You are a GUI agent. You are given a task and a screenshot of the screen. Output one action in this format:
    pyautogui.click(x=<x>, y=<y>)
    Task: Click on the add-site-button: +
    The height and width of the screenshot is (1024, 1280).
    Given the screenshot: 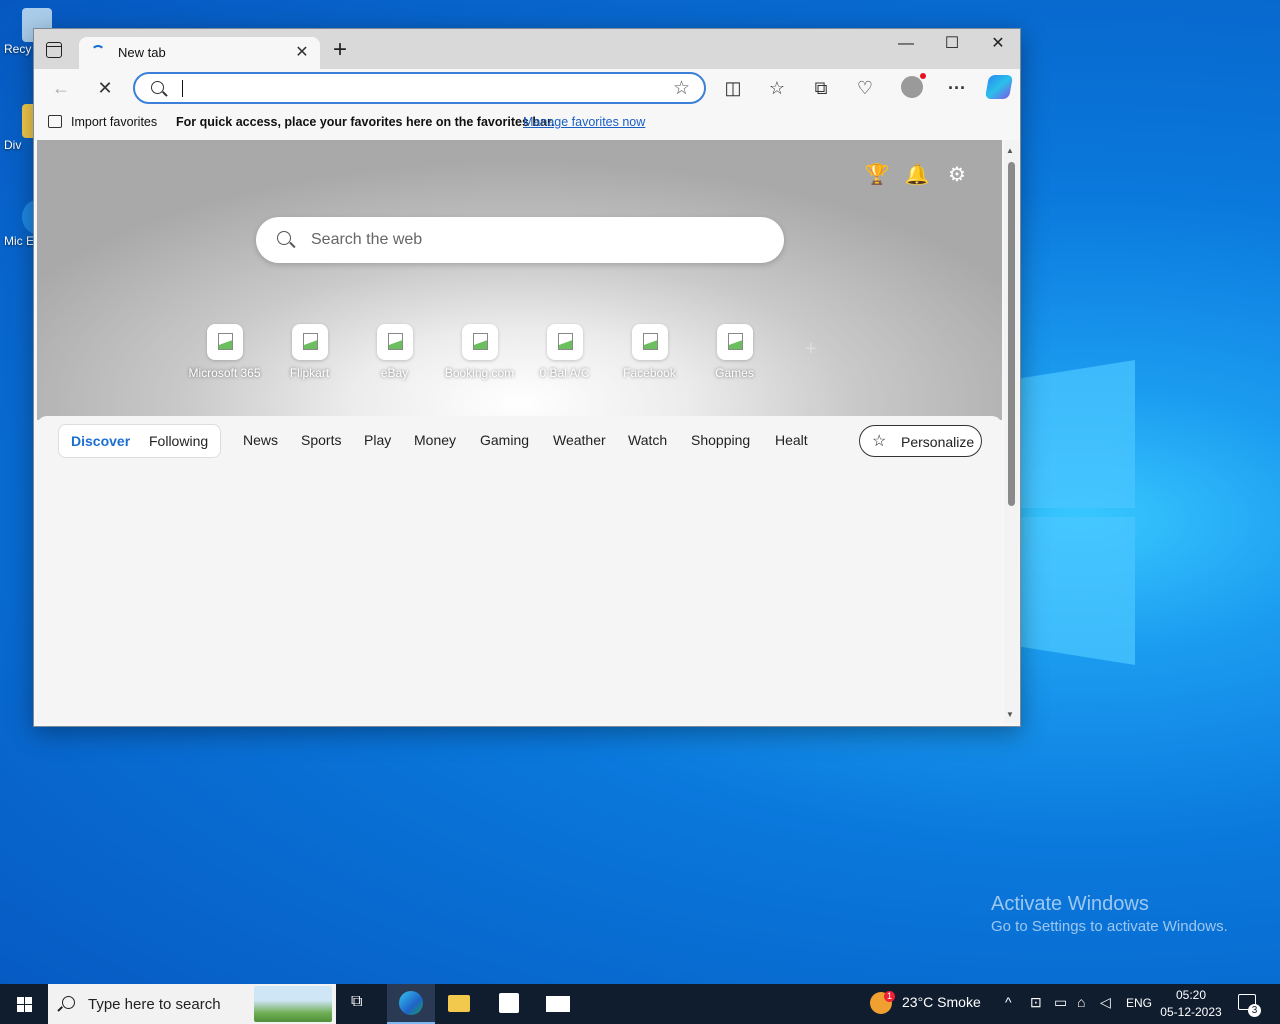 What is the action you would take?
    pyautogui.click(x=811, y=349)
    